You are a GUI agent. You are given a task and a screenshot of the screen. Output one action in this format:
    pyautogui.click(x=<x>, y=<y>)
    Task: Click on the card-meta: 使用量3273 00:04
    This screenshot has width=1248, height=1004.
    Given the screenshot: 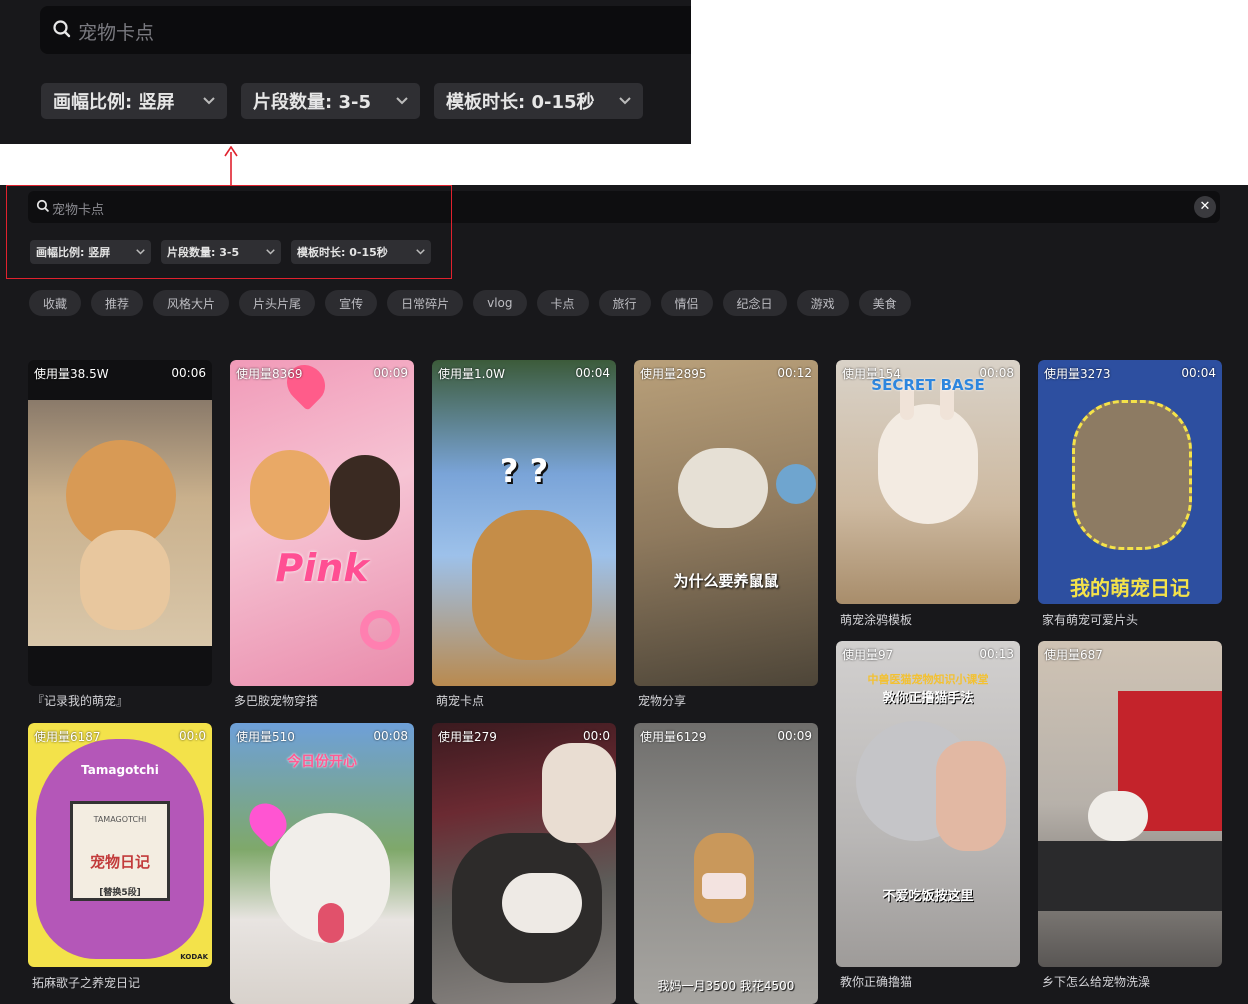 What is the action you would take?
    pyautogui.click(x=1130, y=373)
    